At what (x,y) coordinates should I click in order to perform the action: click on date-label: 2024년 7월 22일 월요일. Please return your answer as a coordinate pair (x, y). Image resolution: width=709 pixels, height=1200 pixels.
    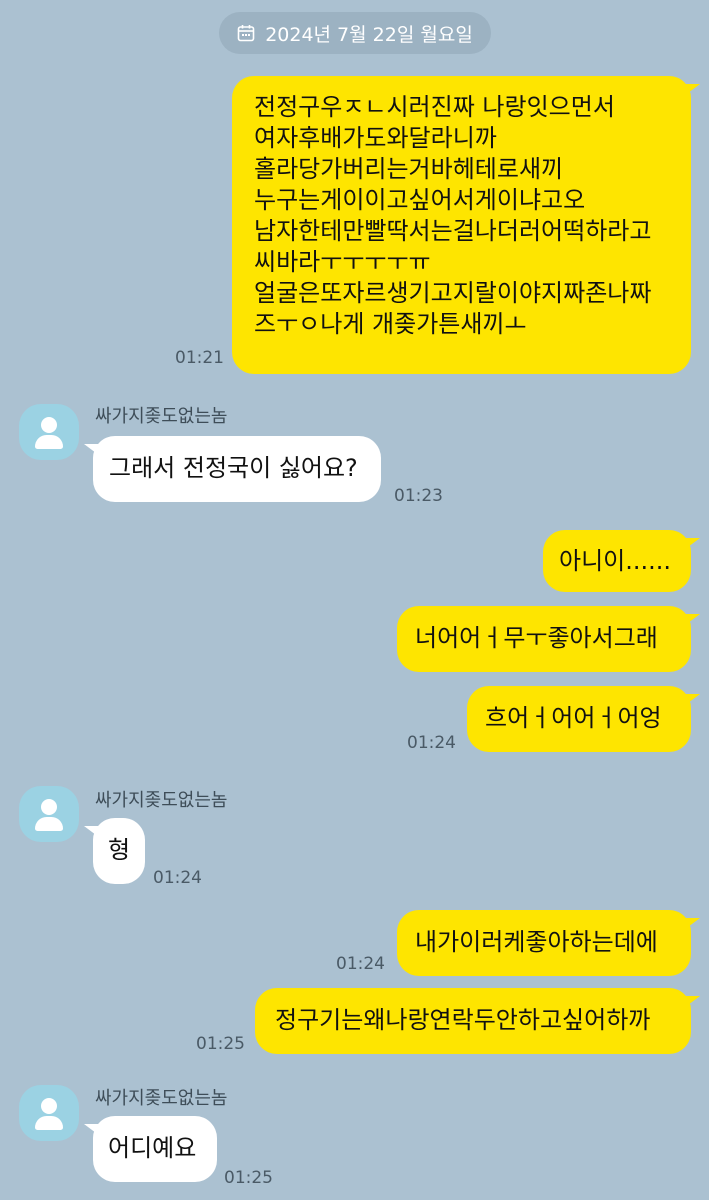
    Looking at the image, I should click on (369, 34).